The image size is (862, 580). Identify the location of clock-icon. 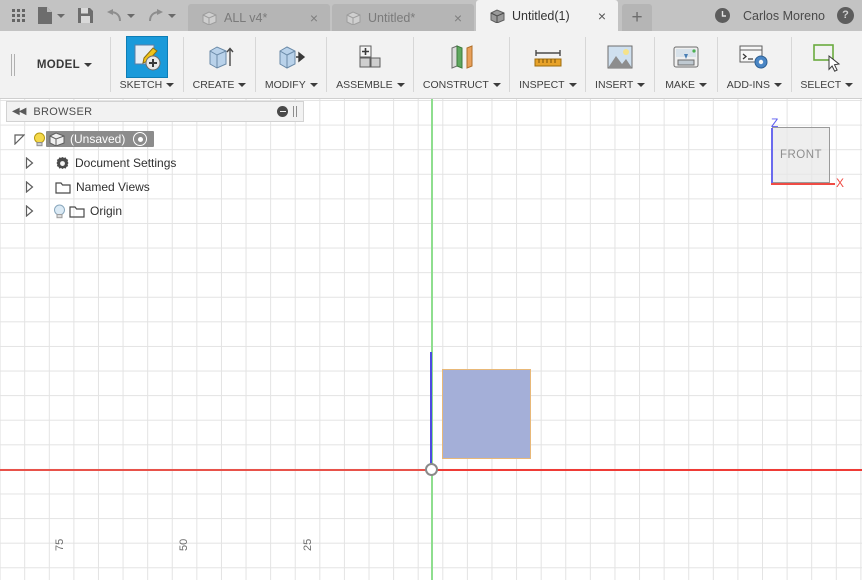
(722, 15).